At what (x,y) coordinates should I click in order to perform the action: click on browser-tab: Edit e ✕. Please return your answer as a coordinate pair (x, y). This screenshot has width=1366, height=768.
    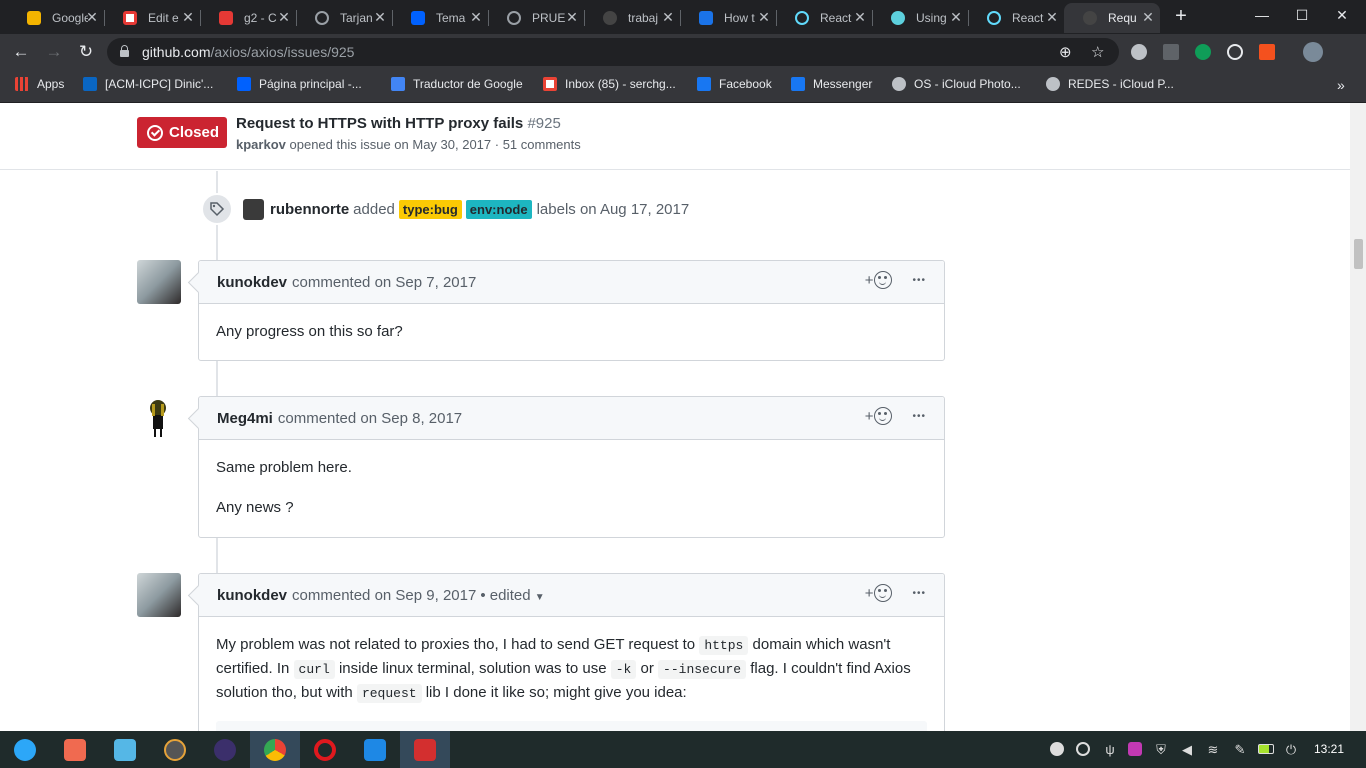
    Looking at the image, I should click on (152, 18).